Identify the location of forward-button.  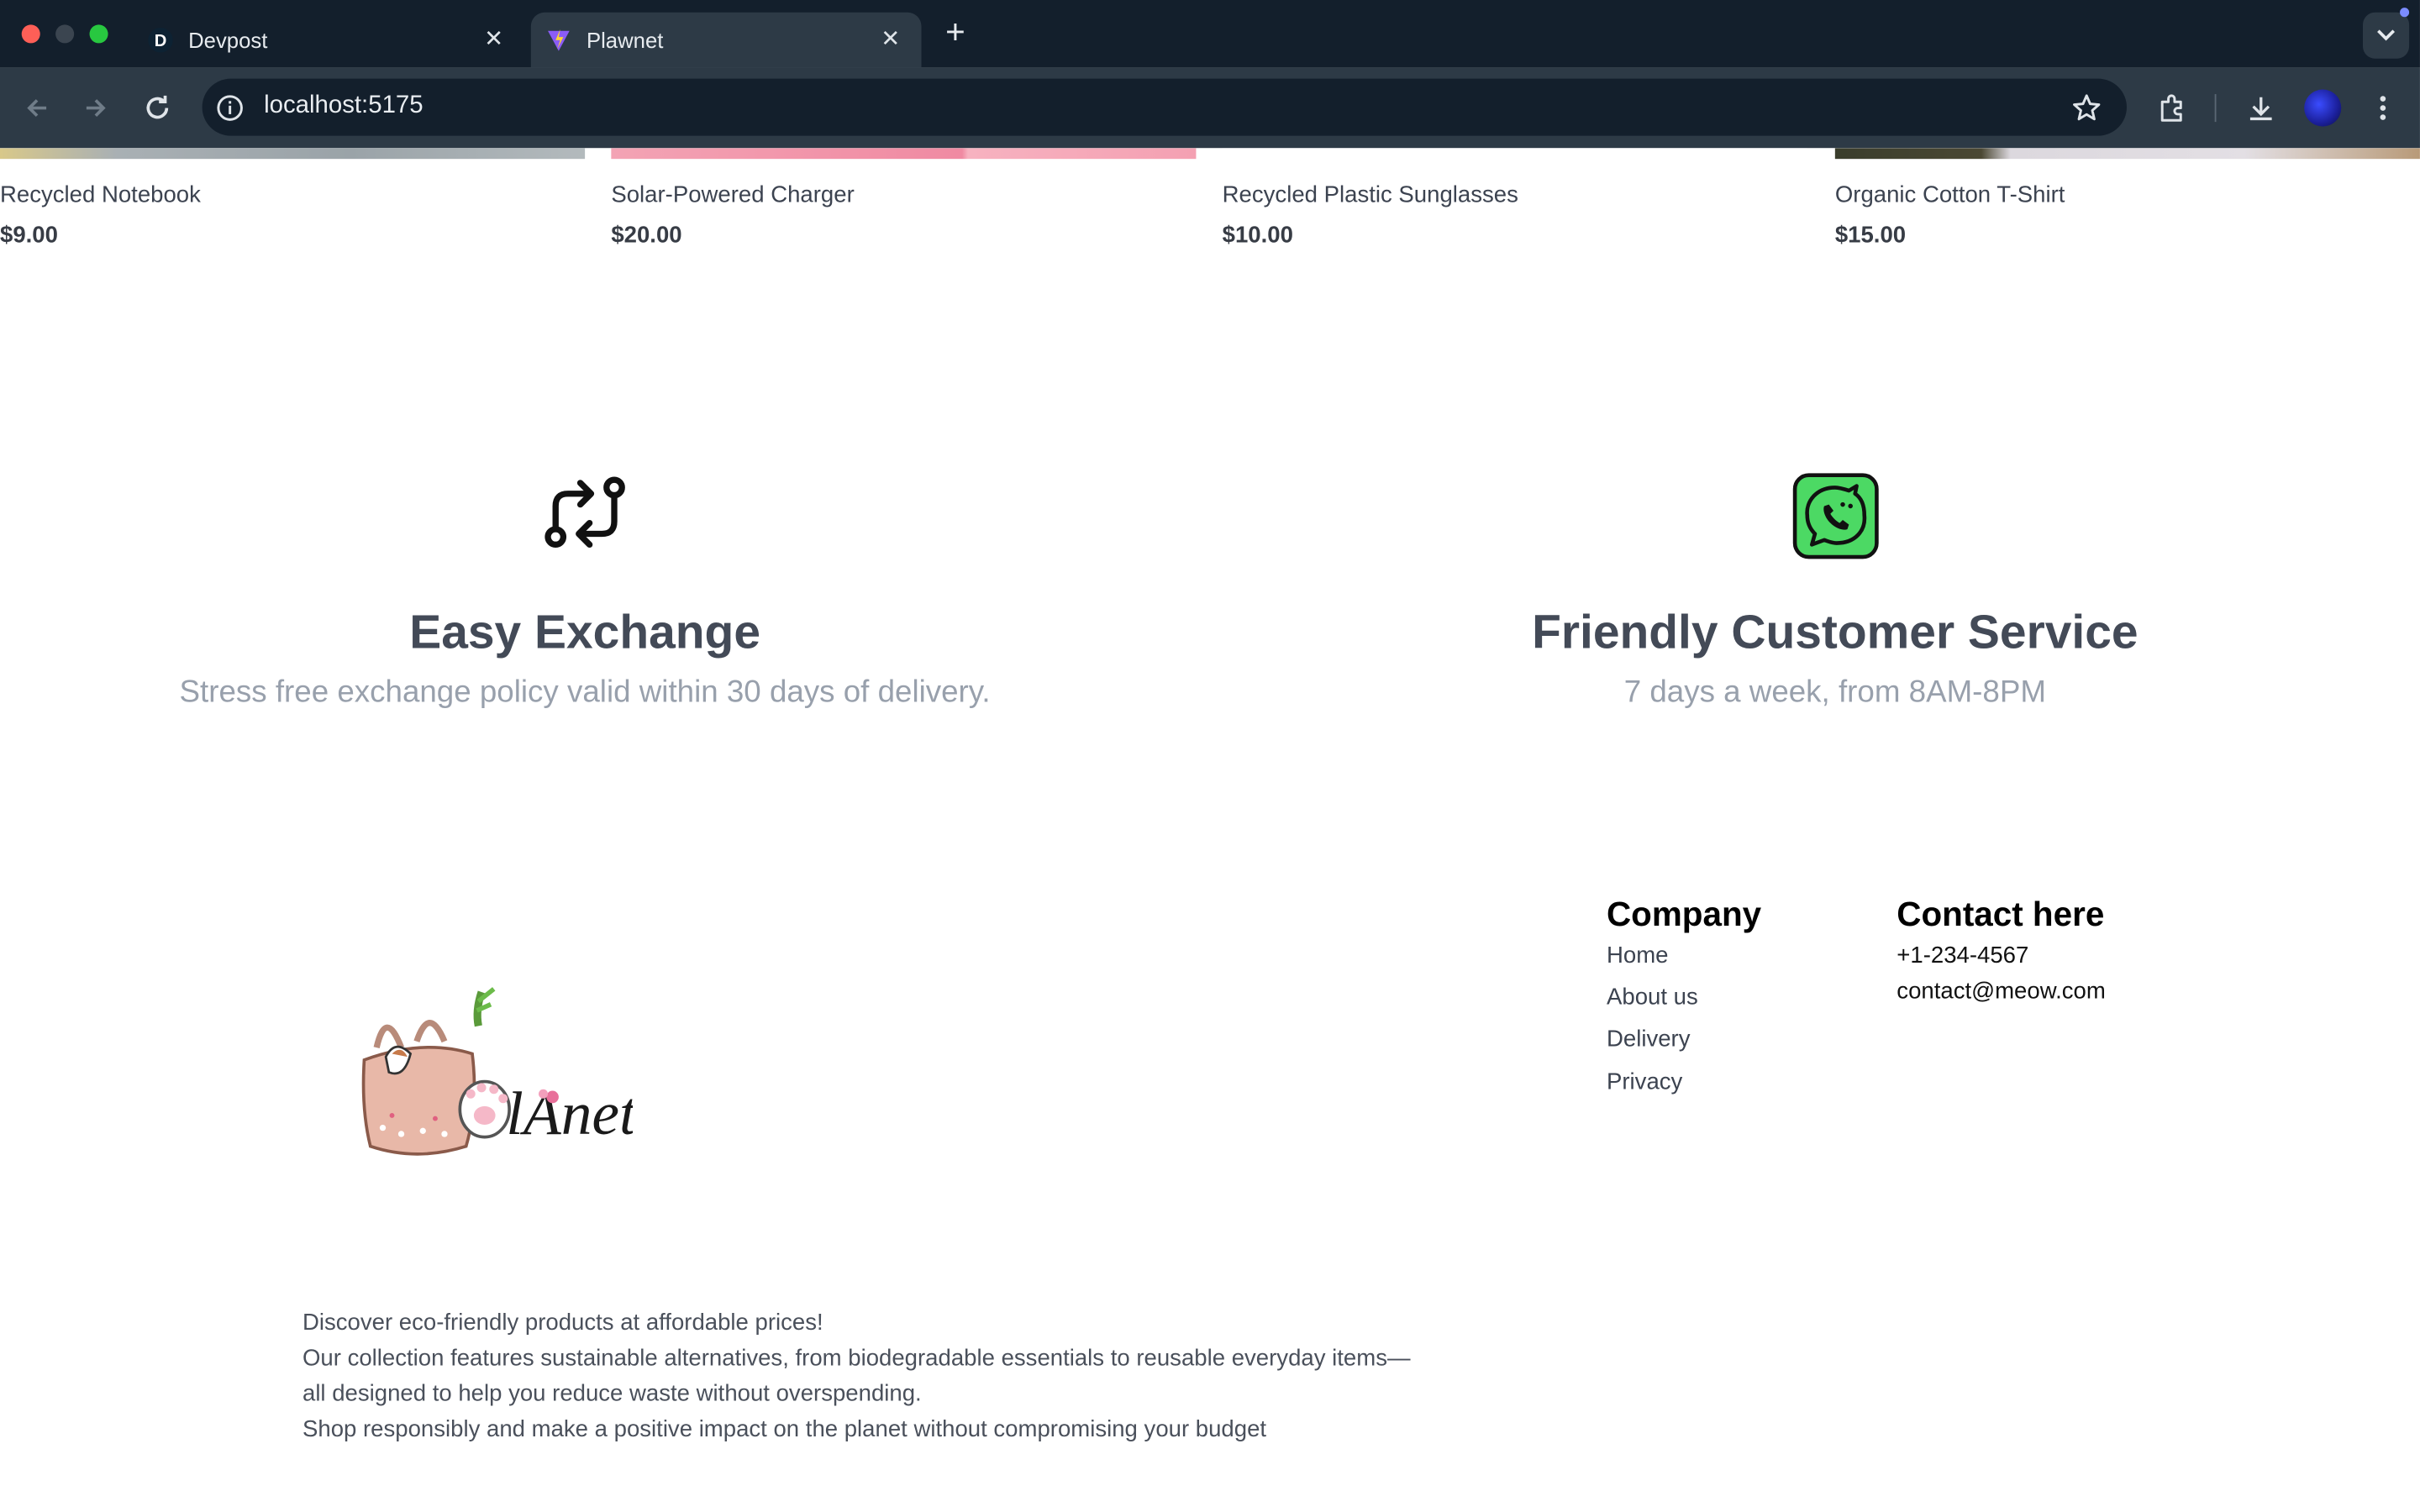
(96, 108).